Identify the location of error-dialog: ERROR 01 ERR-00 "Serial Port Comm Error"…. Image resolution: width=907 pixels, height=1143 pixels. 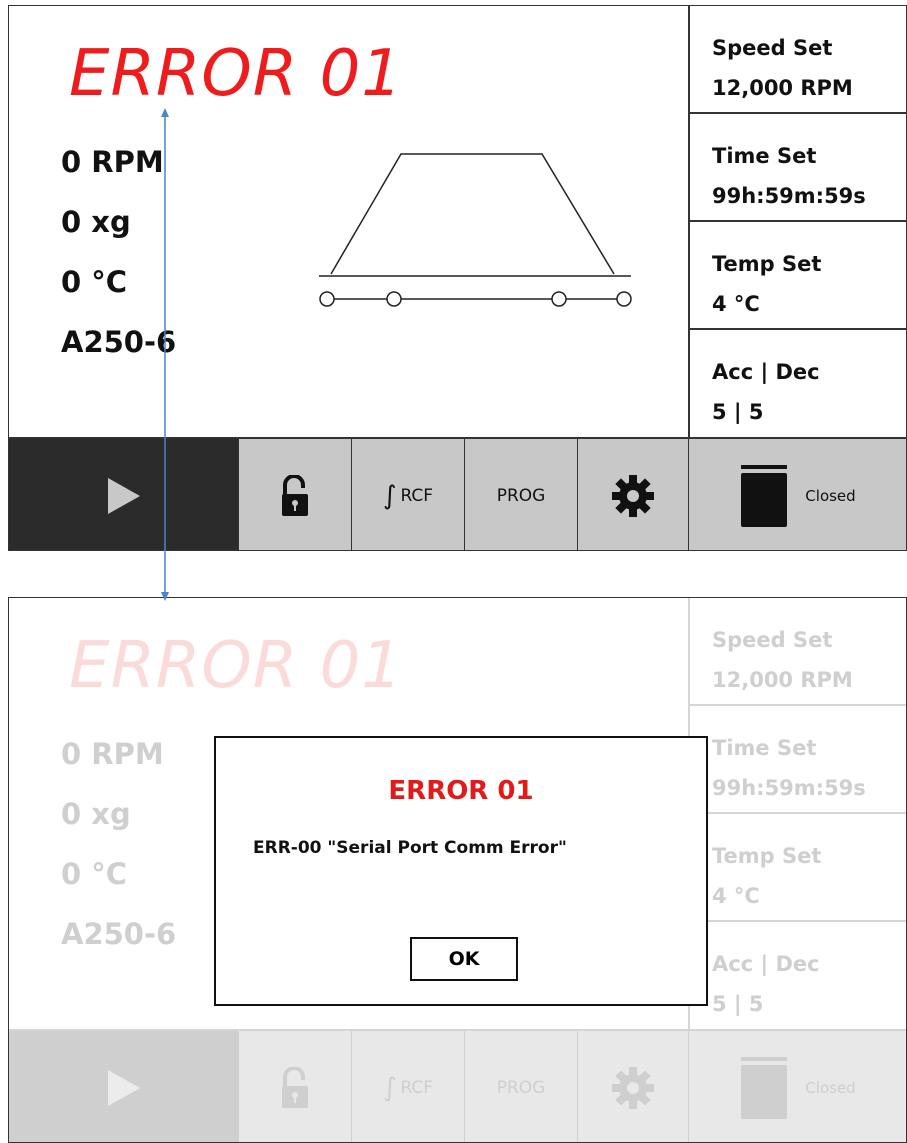
(461, 871).